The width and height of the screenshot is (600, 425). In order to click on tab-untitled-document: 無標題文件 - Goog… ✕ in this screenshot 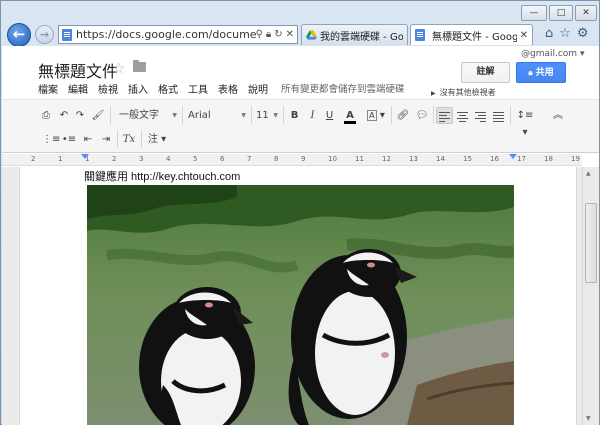, I will do `click(471, 34)`.